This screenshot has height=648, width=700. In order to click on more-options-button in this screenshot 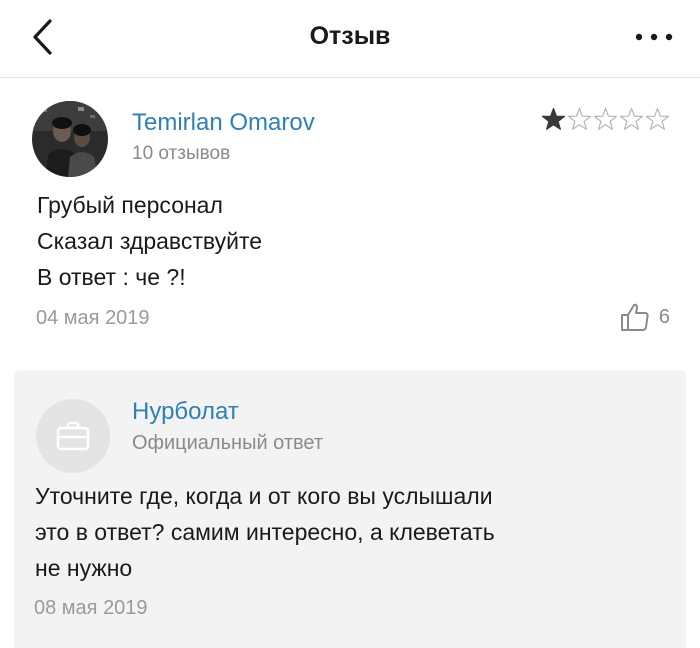, I will do `click(654, 37)`.